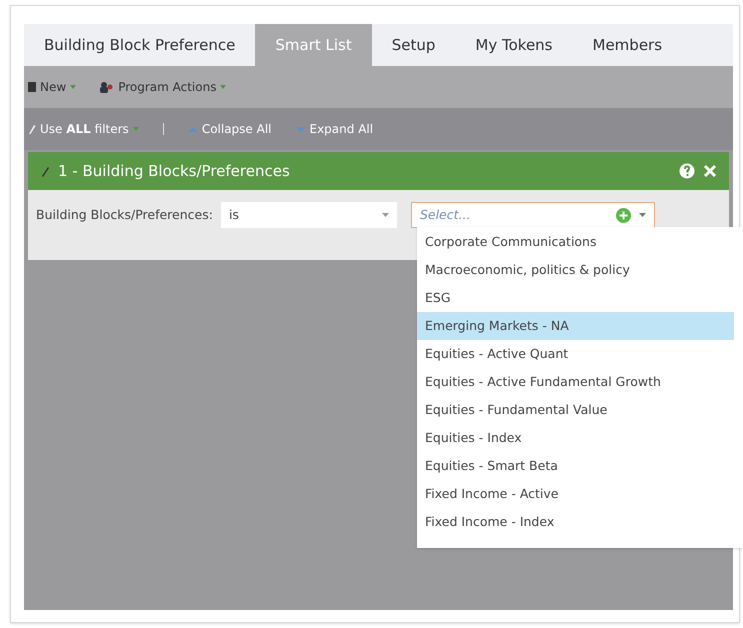 This screenshot has width=743, height=628. I want to click on help-icon, so click(687, 171).